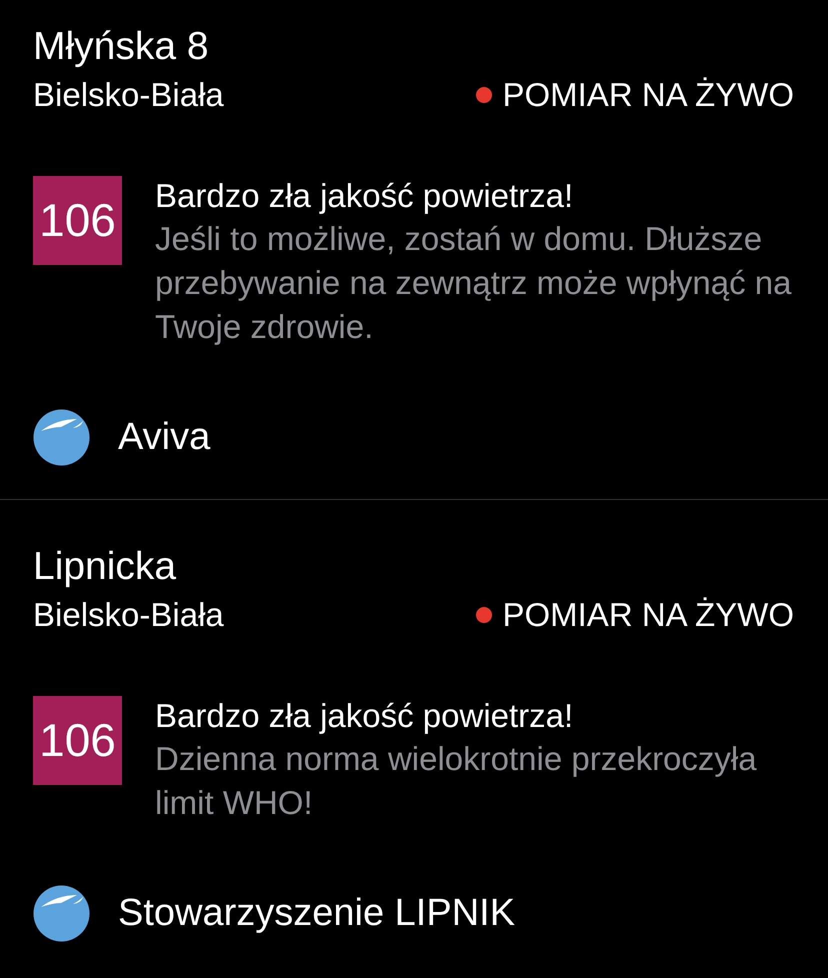  I want to click on alert-advice: Jeśli to możliwe, zostań w domu. Dłuższe przebywanie na zewnątrz może wpłynąć na Twoje zdrowie., so click(473, 283).